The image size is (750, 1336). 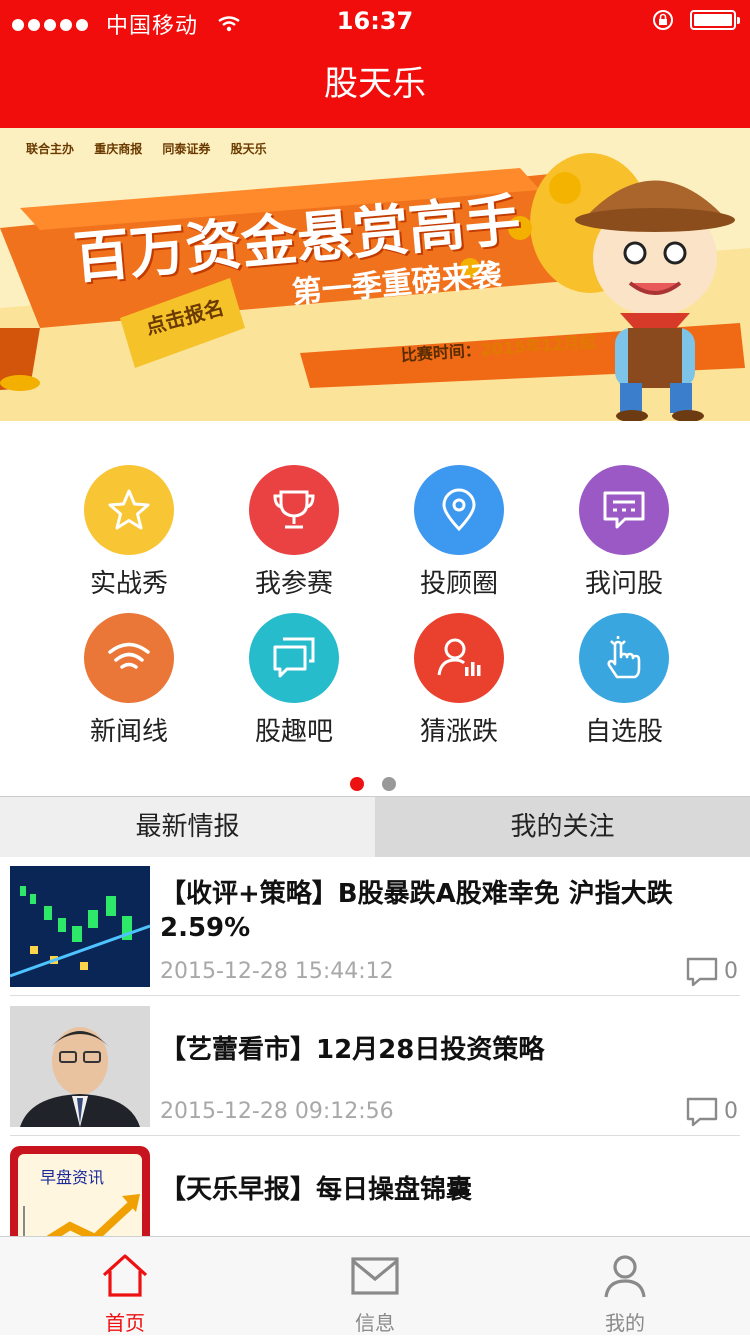 What do you see at coordinates (277, 971) in the screenshot?
I see `news-date: 2015-12-28 15:44:12` at bounding box center [277, 971].